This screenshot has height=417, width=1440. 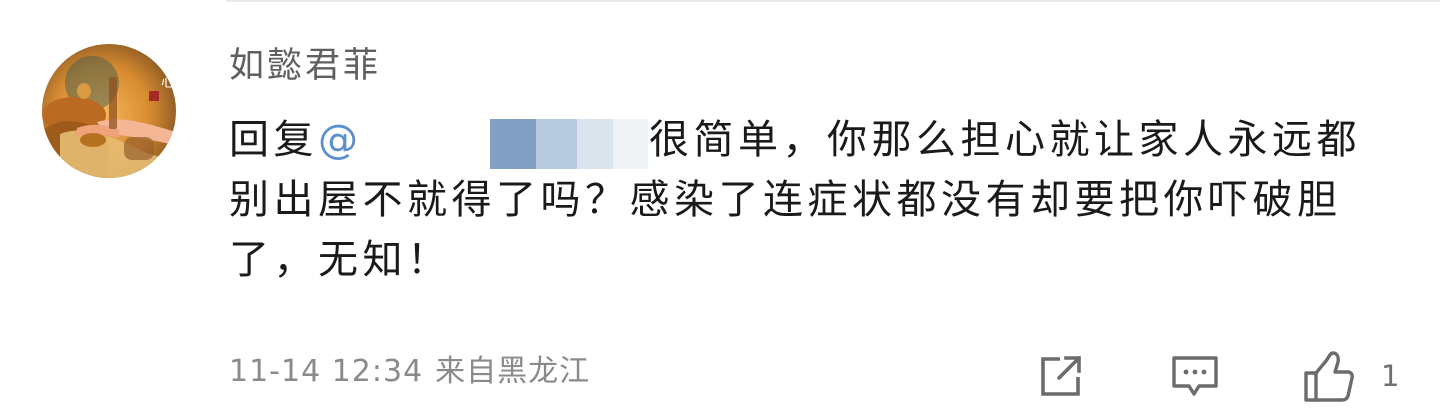 I want to click on username-link: 如懿君菲, so click(x=305, y=66).